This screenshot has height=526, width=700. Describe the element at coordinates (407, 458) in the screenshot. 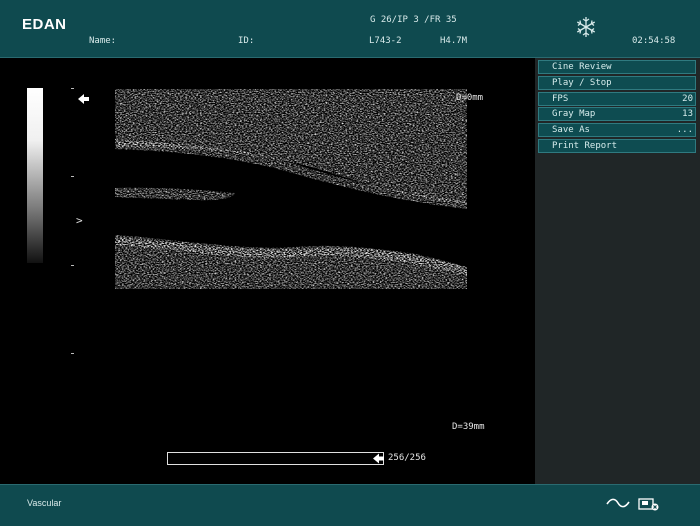

I see `cine-frame-counter: 256/256` at that location.